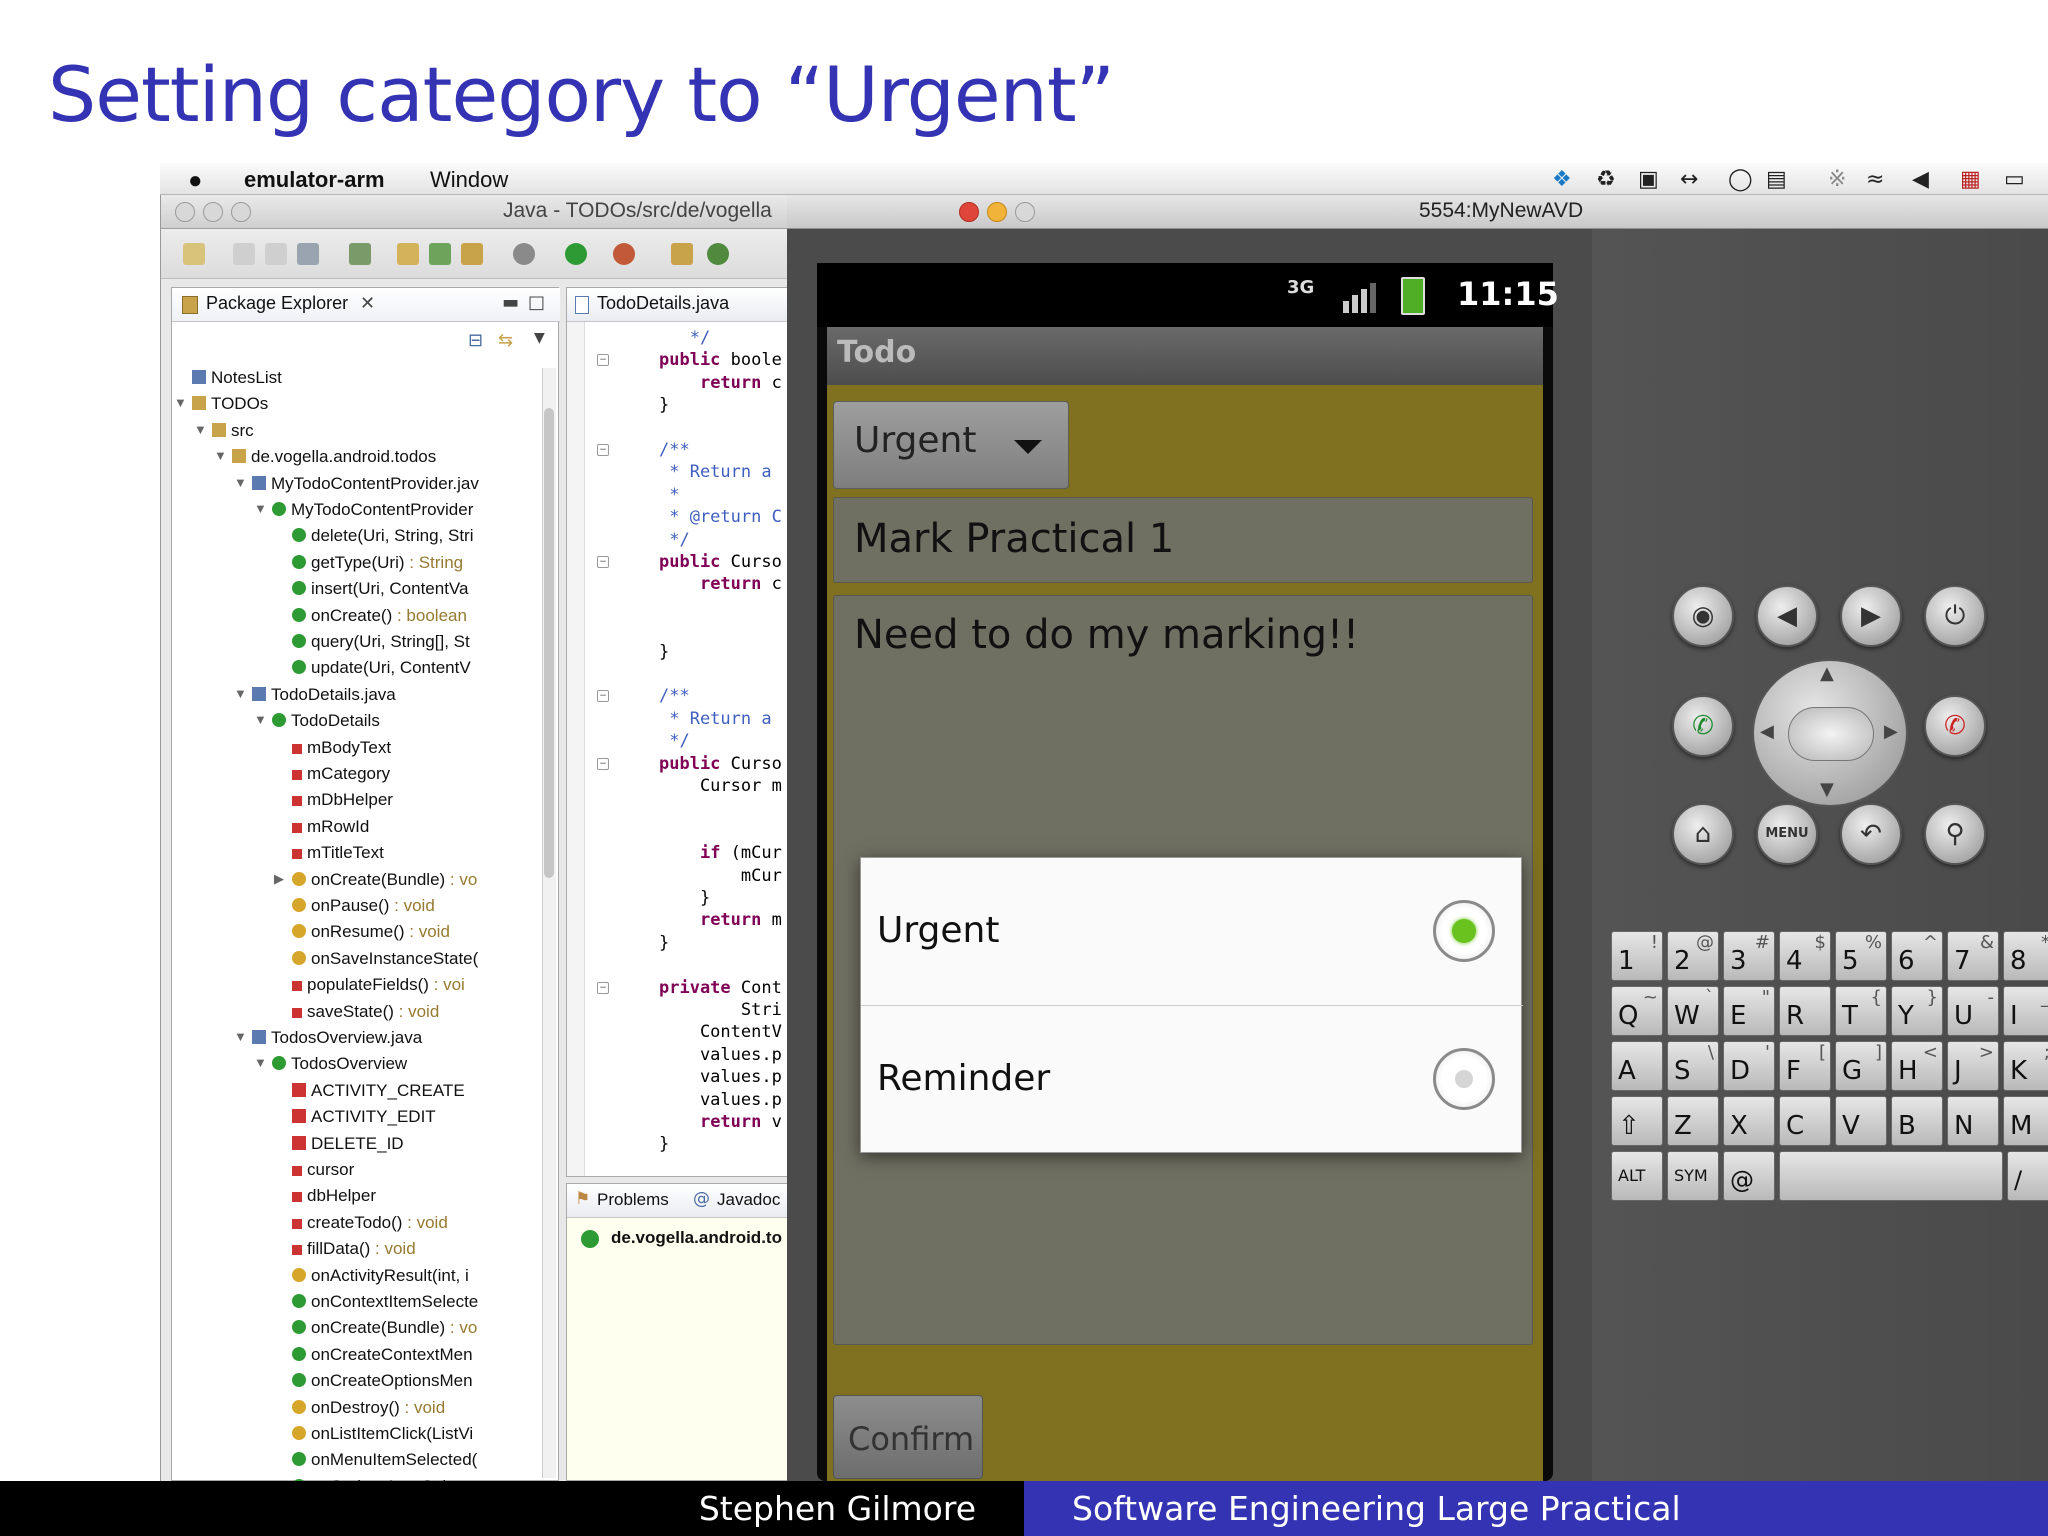 The width and height of the screenshot is (2048, 1536). Describe the element at coordinates (241, 212) in the screenshot. I see `zoom-button` at that location.